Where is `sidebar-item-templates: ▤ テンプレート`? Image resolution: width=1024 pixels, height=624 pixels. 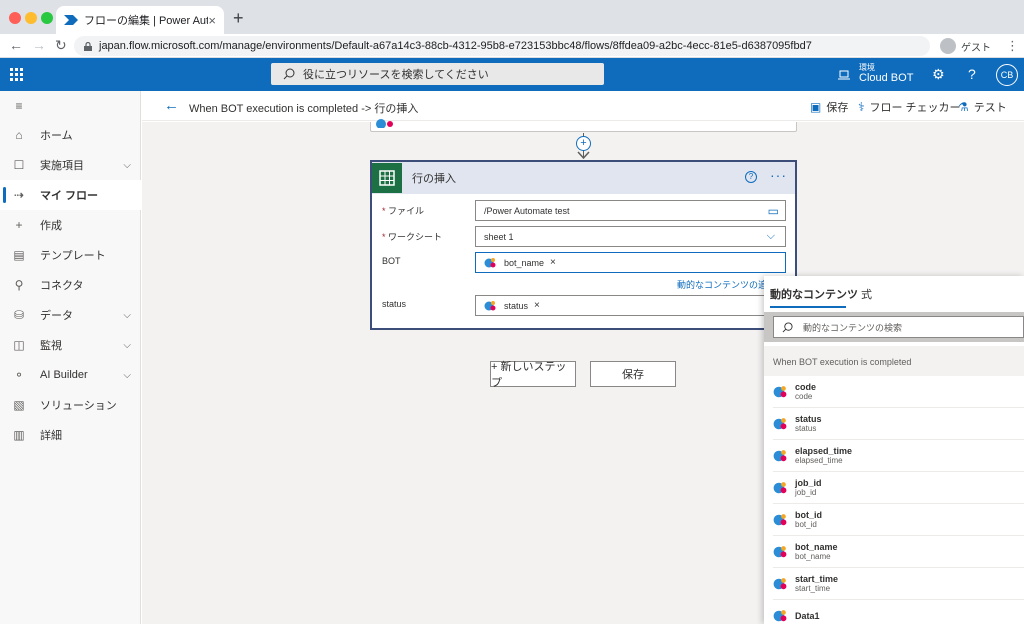
sidebar-item-templates: ▤ テンプレート is located at coordinates (70, 255).